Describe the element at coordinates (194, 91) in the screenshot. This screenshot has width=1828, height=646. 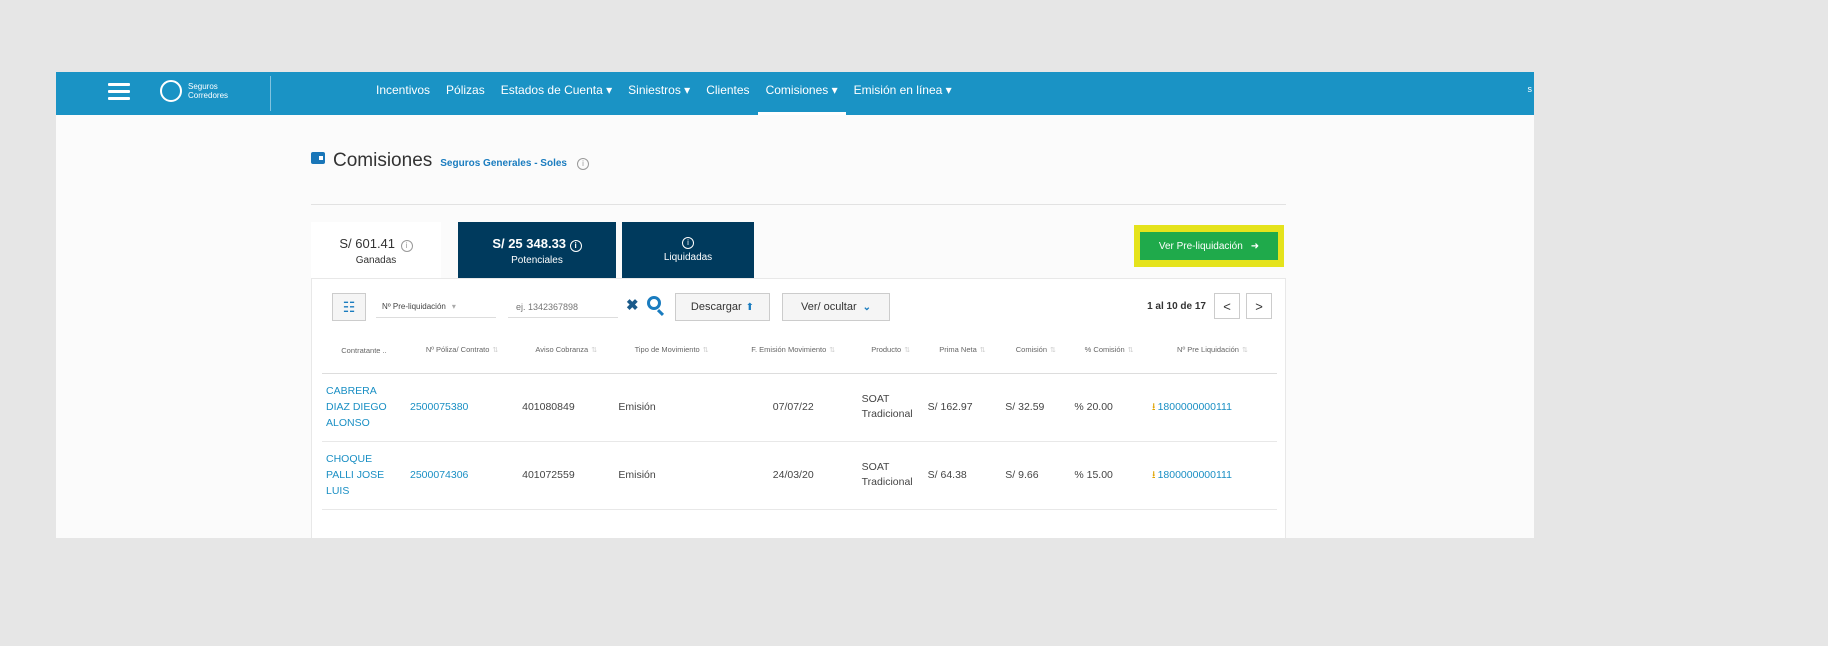
I see `brand-logo: Seguros Corredores` at that location.